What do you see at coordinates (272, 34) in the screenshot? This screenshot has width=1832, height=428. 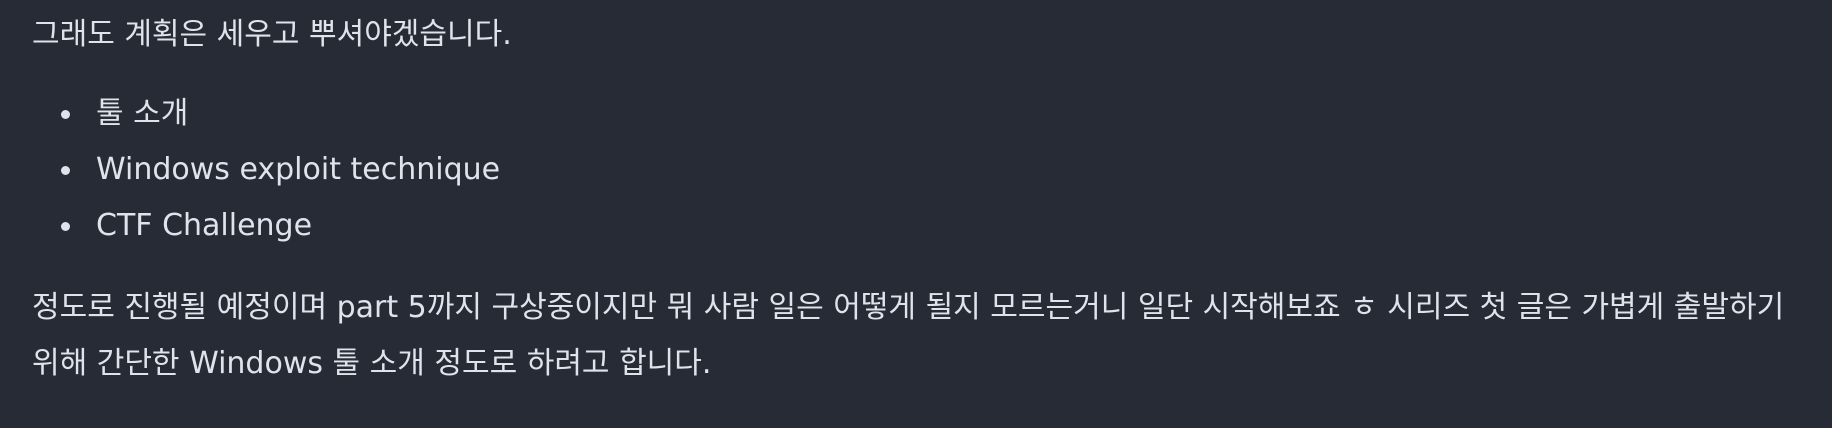 I see `intro-paragraph: 그래도 계획은 세우고 뿌셔야겠습니다.` at bounding box center [272, 34].